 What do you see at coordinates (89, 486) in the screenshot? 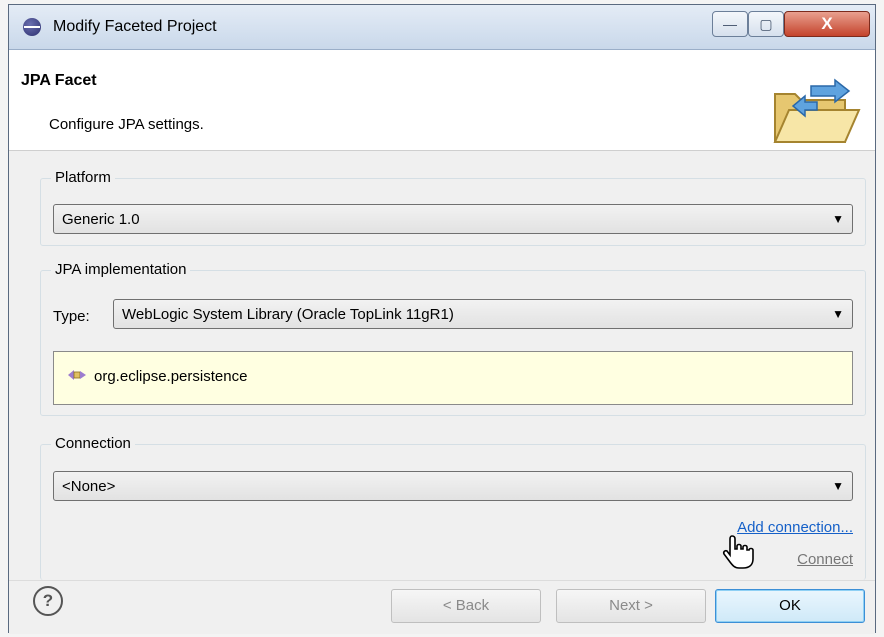
I see `connection-value: <None>` at bounding box center [89, 486].